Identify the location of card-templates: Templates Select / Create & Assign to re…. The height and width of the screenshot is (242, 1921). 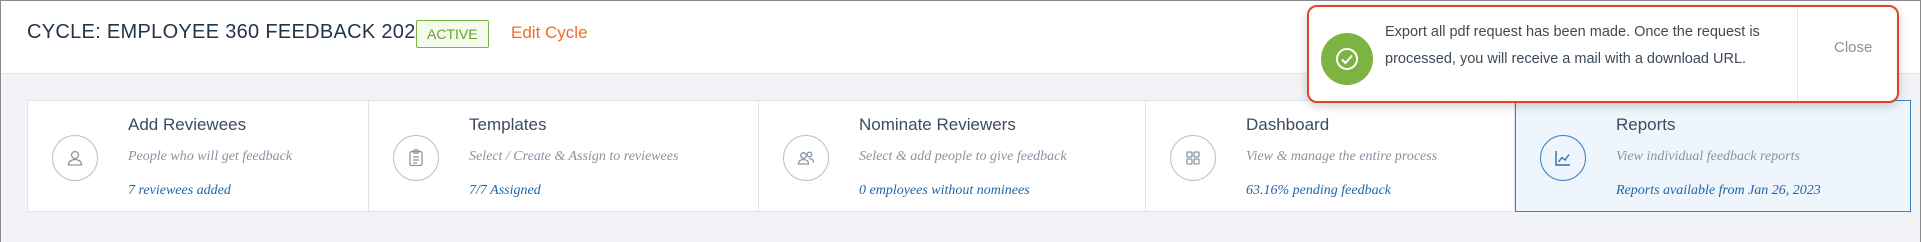
(564, 156).